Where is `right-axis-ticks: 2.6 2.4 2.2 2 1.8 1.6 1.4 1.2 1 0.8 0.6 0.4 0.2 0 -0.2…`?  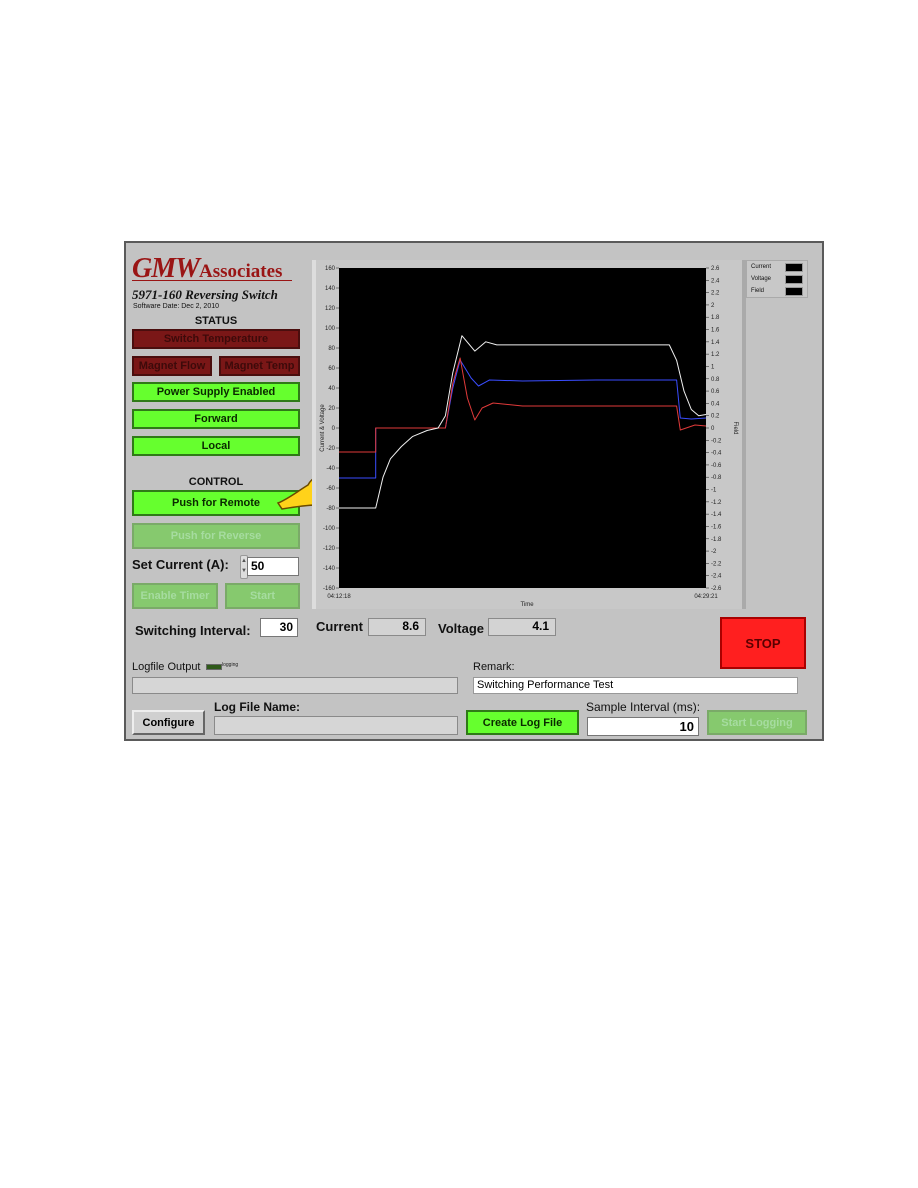 right-axis-ticks: 2.6 2.4 2.2 2 1.8 1.6 1.4 1.2 1 0.8 0.6 0.4 0.2 0 -0.2… is located at coordinates (714, 429).